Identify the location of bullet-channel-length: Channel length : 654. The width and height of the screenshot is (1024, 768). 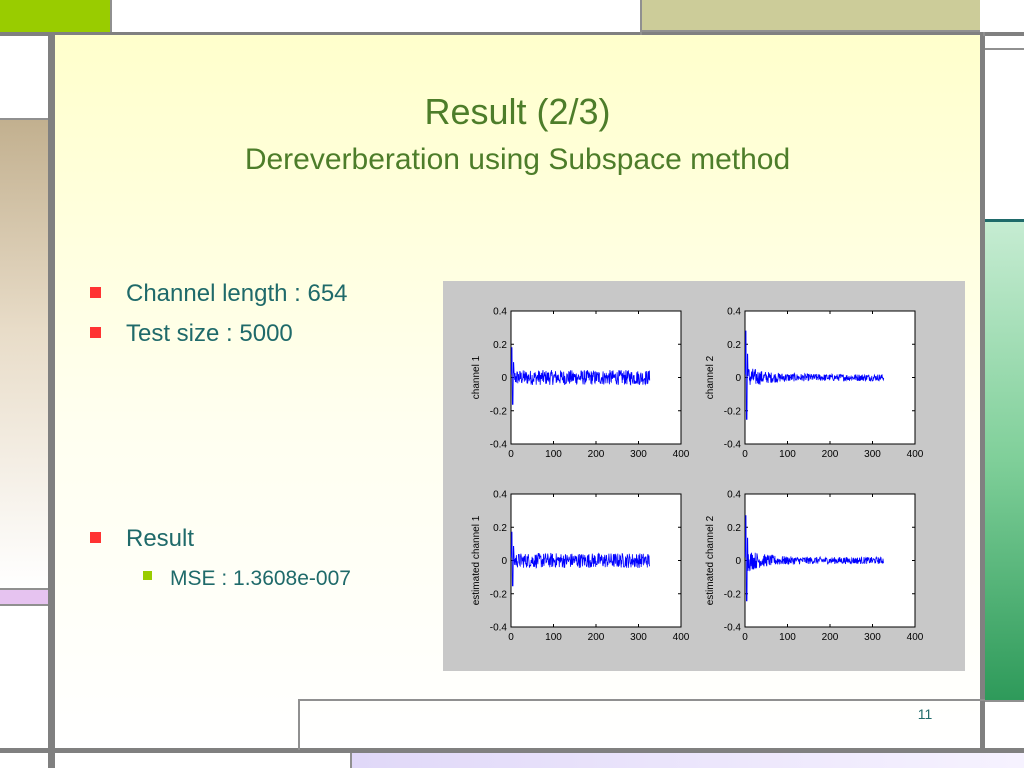
(237, 293).